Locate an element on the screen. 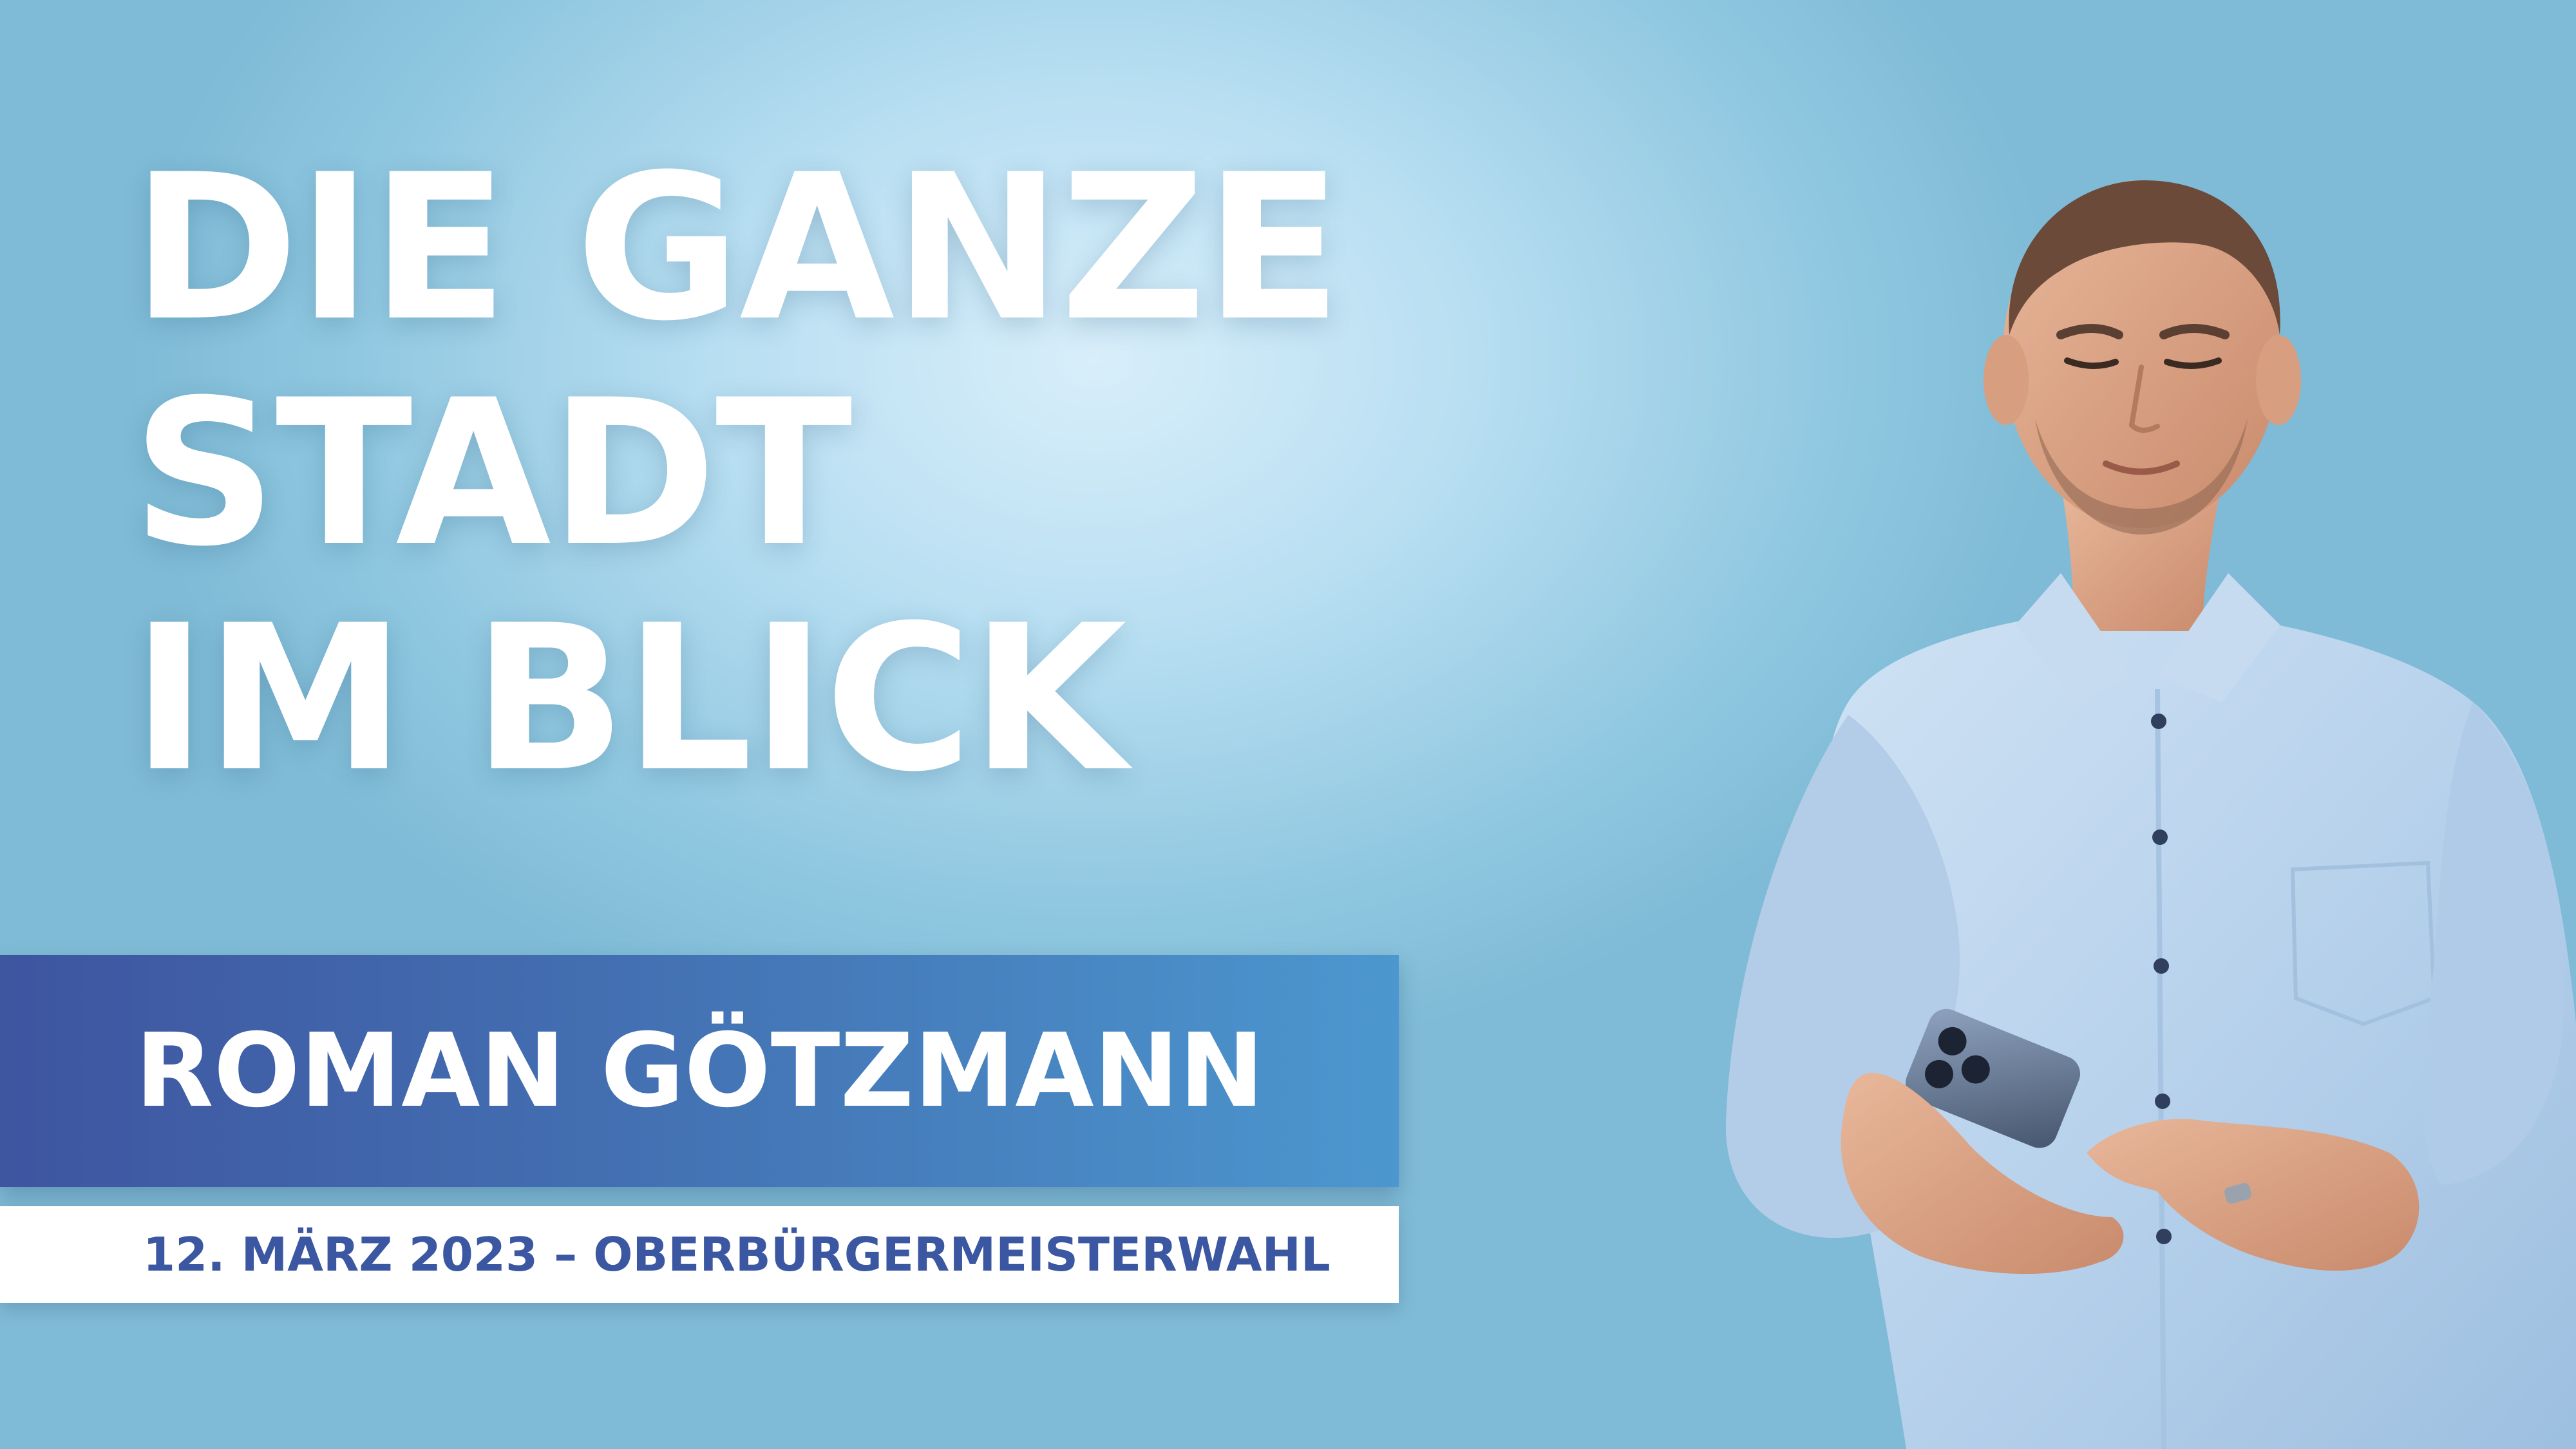  headline-line-3: IM BLICK is located at coordinates (629, 699).